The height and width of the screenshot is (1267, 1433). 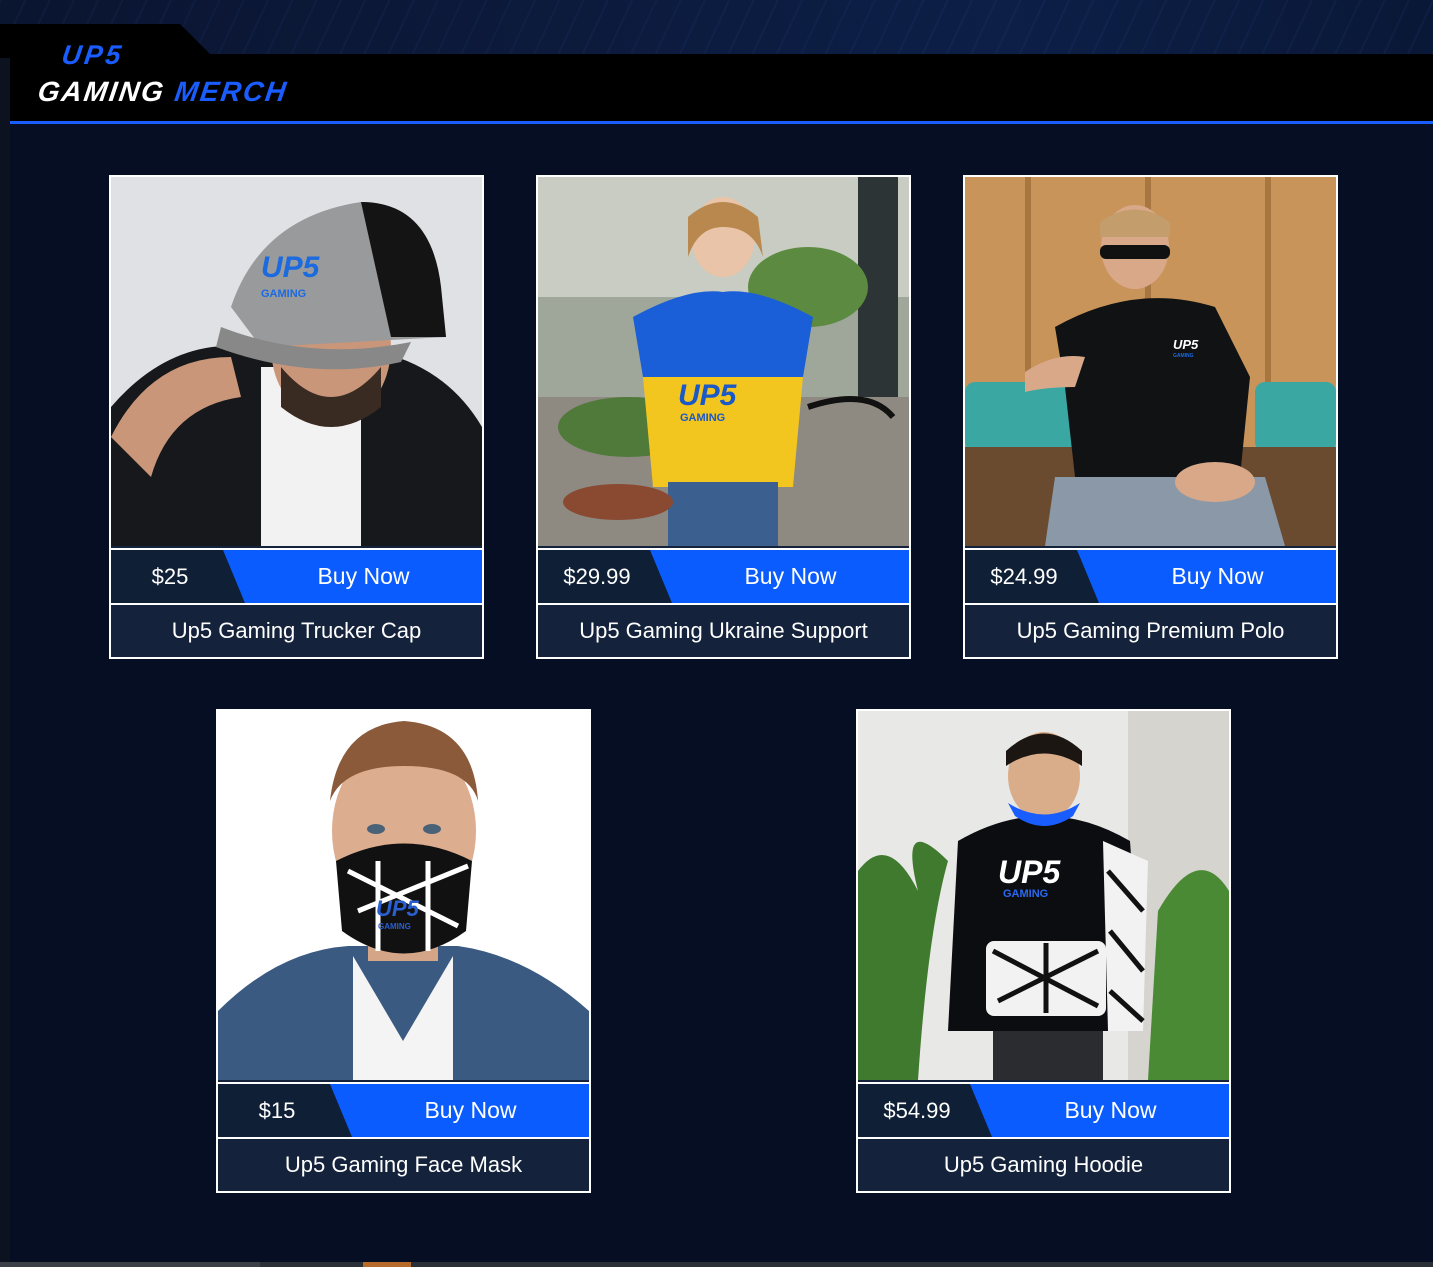 What do you see at coordinates (1150, 631) in the screenshot?
I see `product-title: Up5 Gaming Premium Polo` at bounding box center [1150, 631].